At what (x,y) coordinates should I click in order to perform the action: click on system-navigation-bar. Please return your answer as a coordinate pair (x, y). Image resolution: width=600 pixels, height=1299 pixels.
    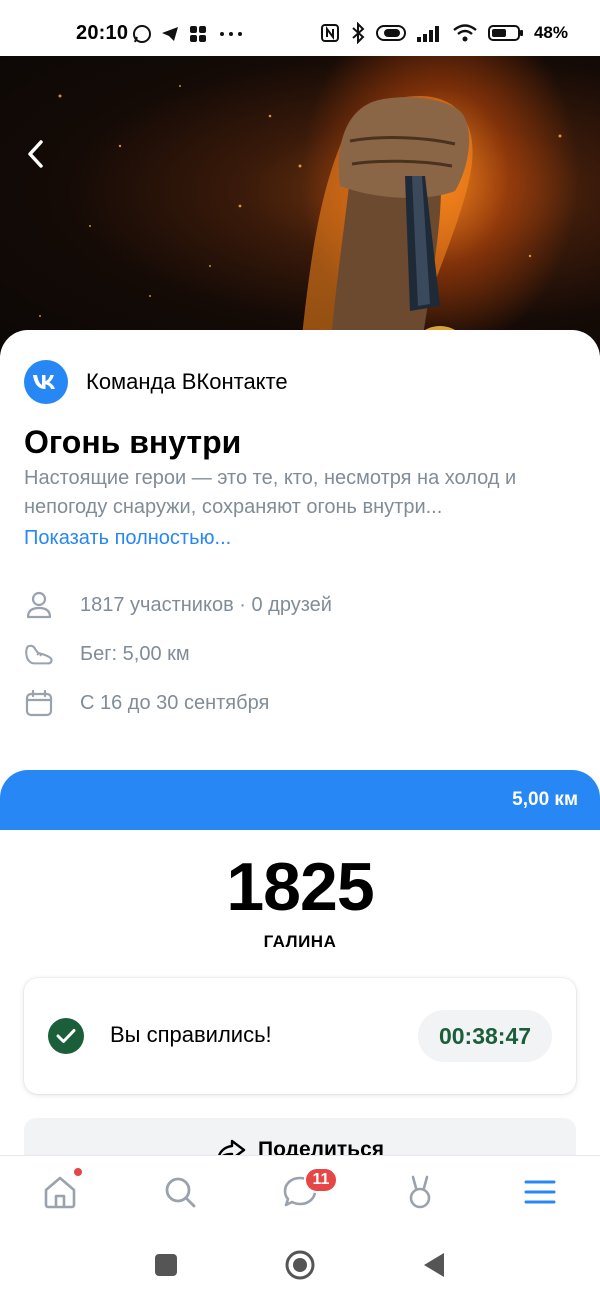
    Looking at the image, I should click on (300, 1264).